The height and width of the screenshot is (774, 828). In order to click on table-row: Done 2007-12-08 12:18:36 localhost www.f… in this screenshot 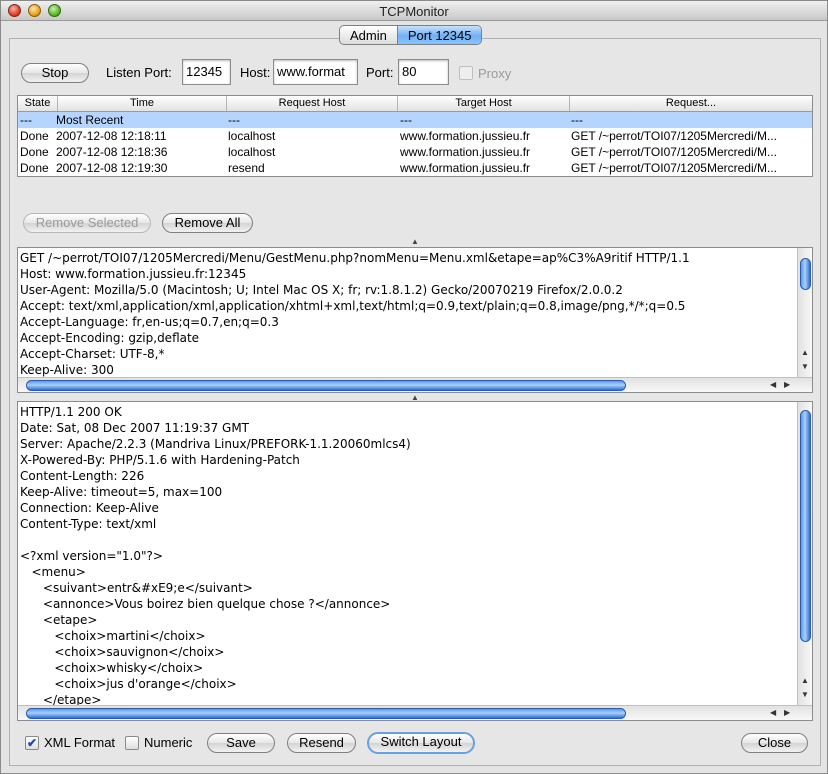, I will do `click(415, 152)`.